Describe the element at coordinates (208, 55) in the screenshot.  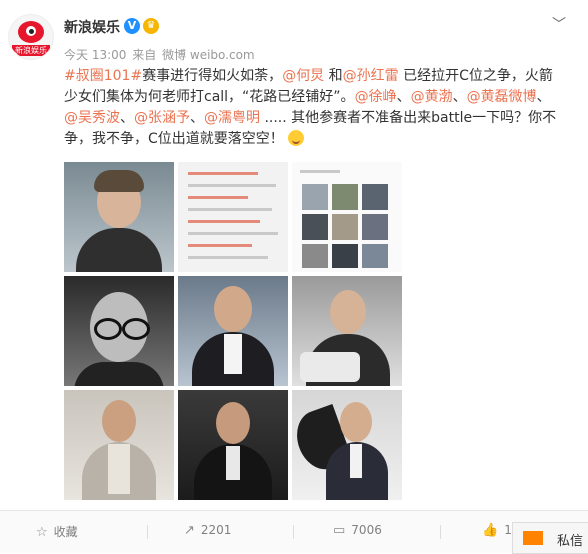
I see `post-source: 微博 weibo.com` at that location.